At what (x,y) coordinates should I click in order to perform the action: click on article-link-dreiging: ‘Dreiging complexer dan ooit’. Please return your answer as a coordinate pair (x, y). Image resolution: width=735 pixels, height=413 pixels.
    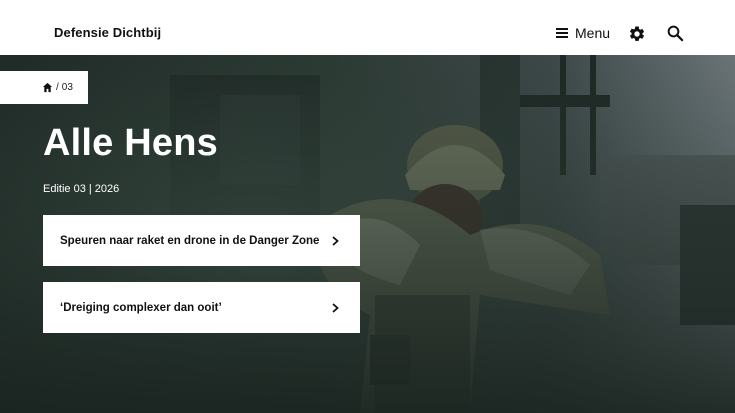
    Looking at the image, I should click on (201, 307).